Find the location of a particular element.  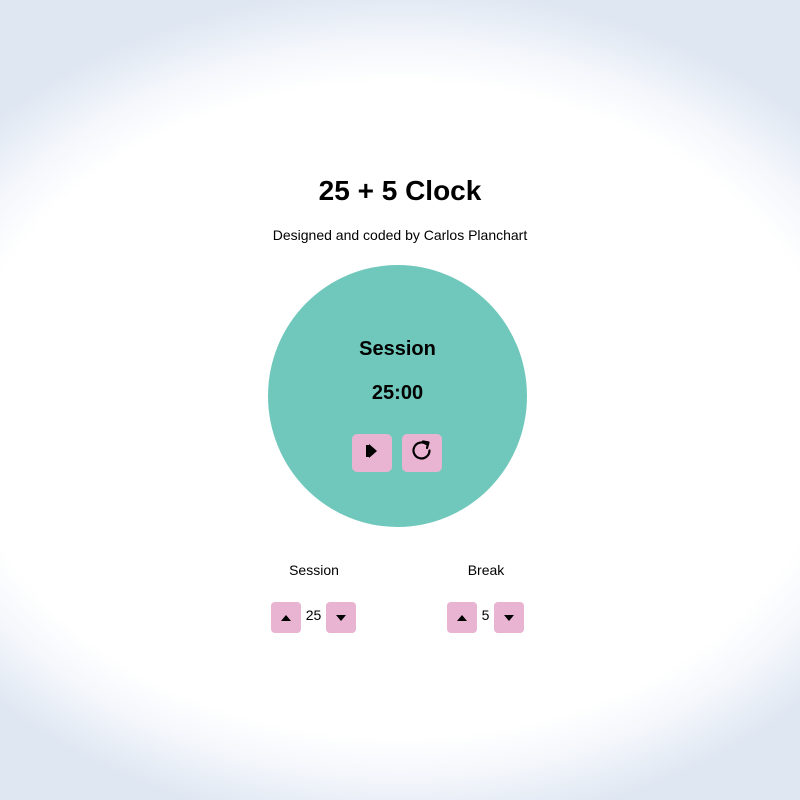

play-pause-icon is located at coordinates (372, 453).